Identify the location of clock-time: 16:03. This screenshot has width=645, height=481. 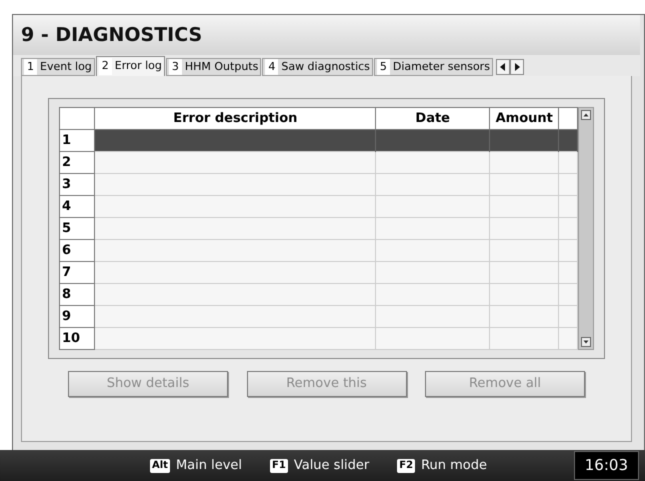
(606, 465).